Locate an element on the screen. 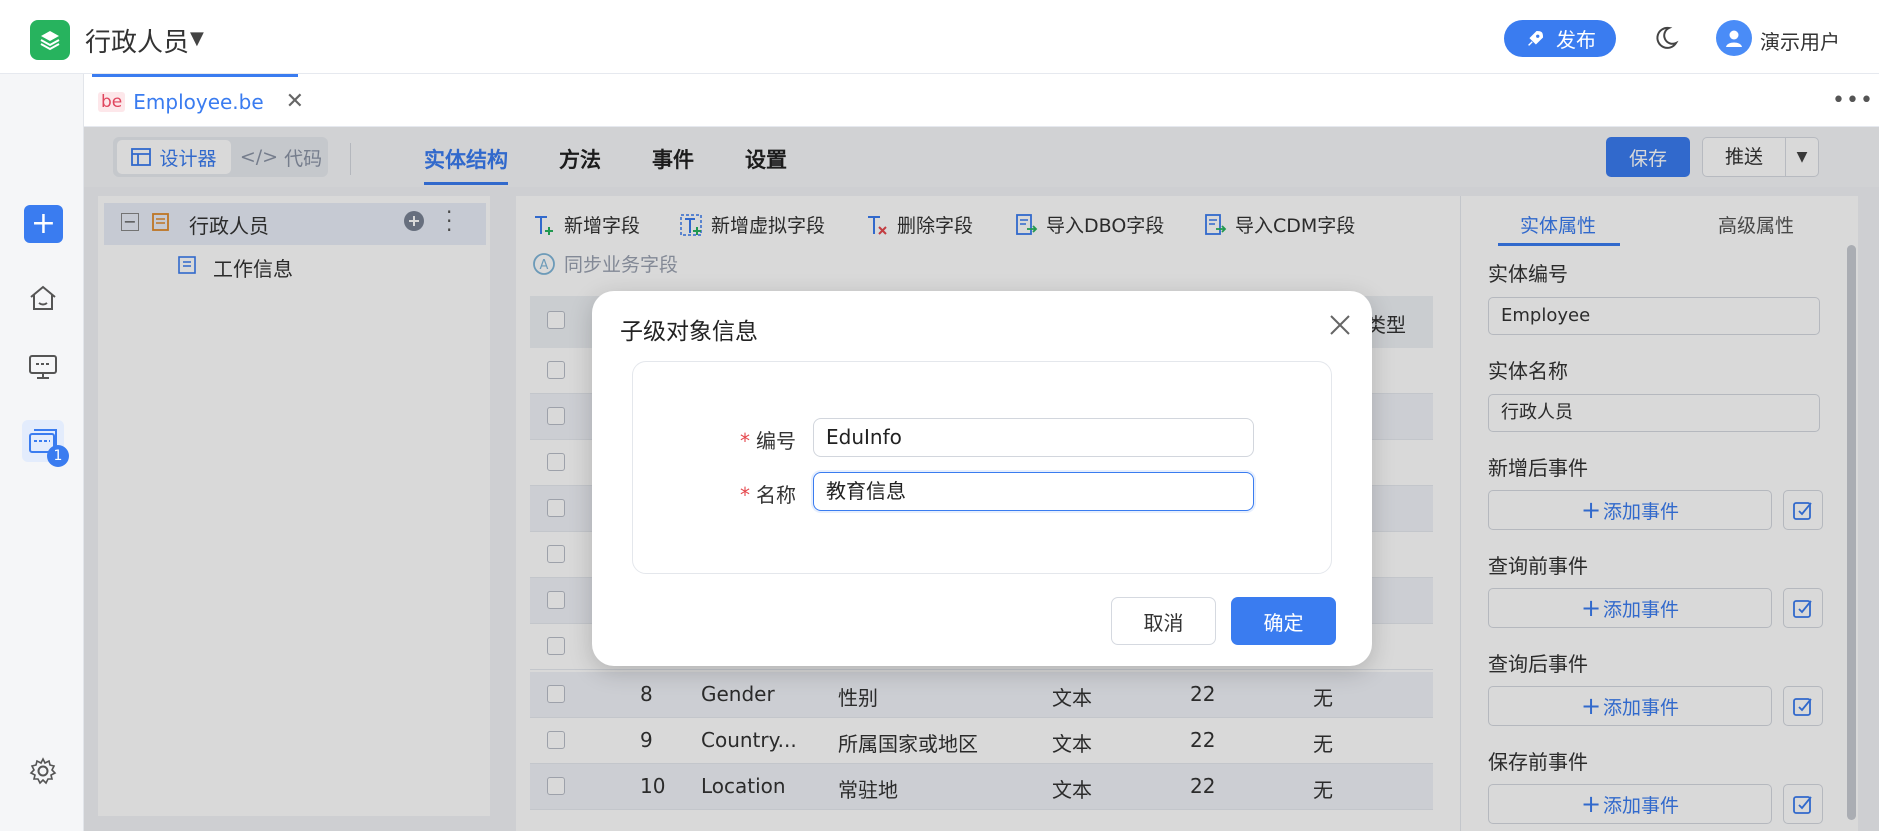 The height and width of the screenshot is (831, 1879). theme-moon-icon is located at coordinates (1666, 40).